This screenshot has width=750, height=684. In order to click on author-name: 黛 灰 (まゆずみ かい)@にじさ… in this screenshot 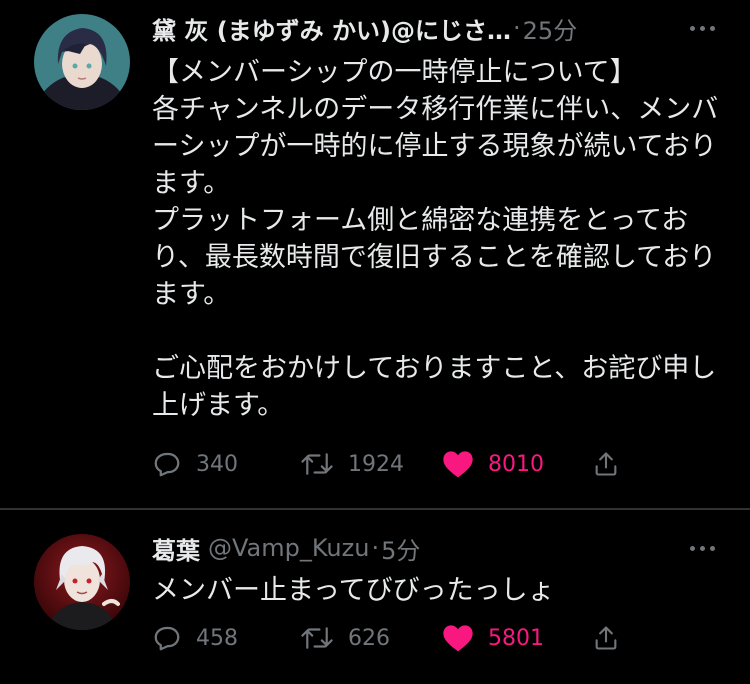, I will do `click(331, 28)`.